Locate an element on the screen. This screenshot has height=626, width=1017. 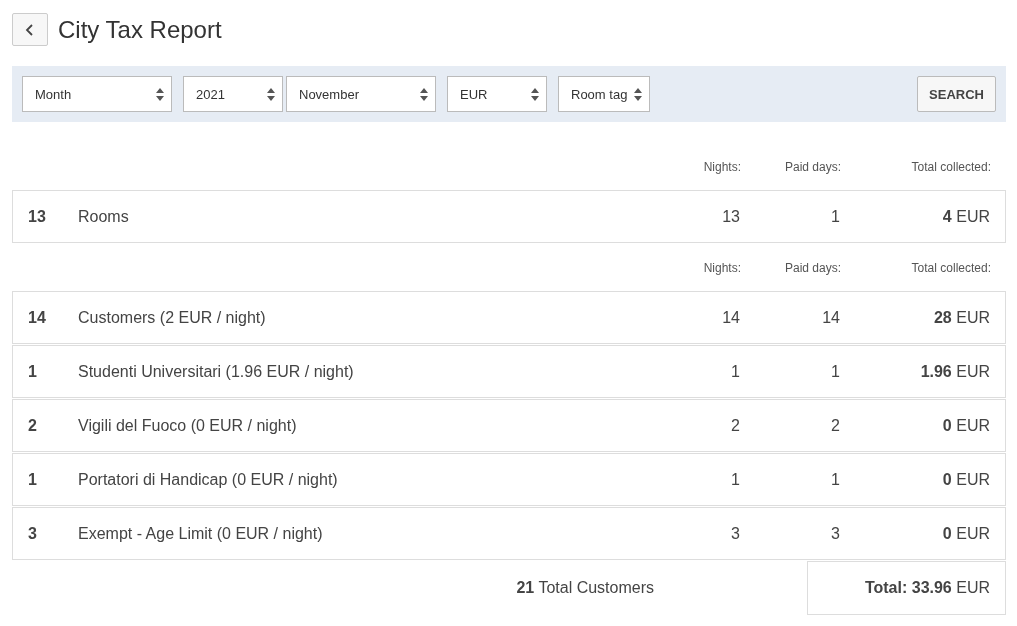
nights-value: 13 is located at coordinates (730, 216).